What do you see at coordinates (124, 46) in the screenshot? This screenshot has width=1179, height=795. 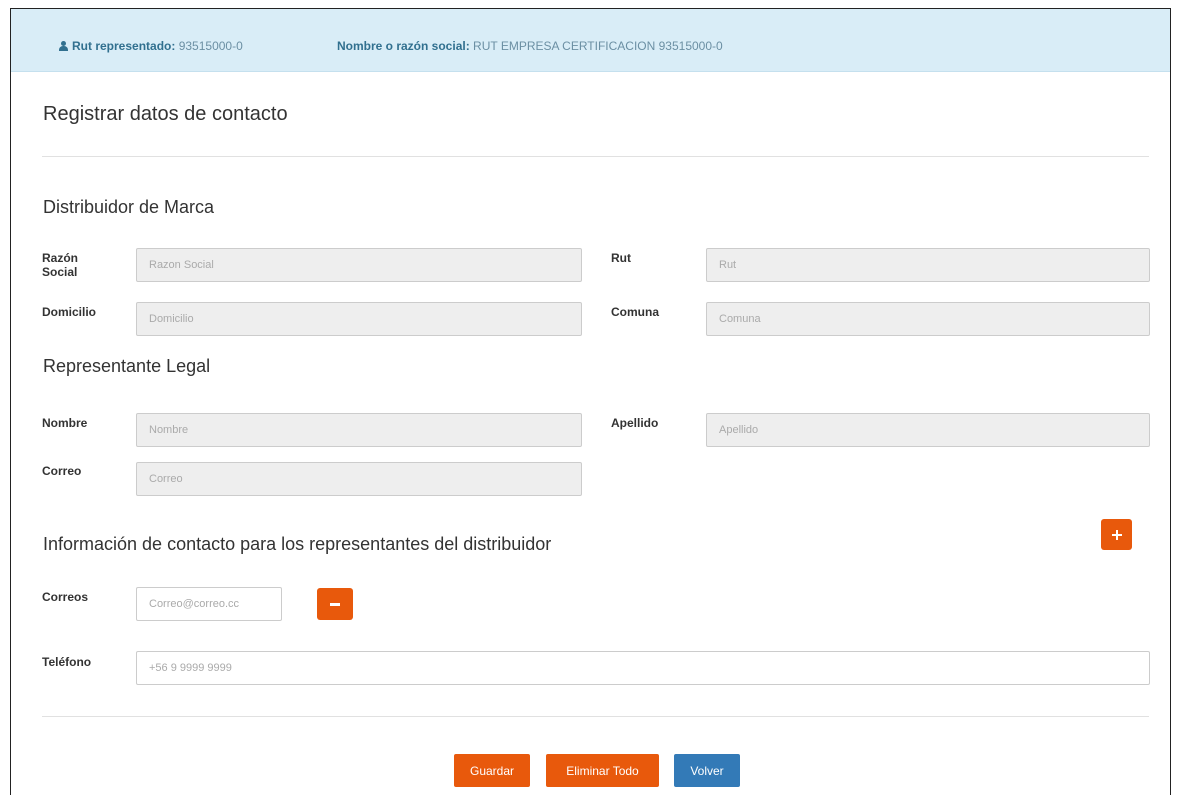 I see `rut-label: Rut representado:` at bounding box center [124, 46].